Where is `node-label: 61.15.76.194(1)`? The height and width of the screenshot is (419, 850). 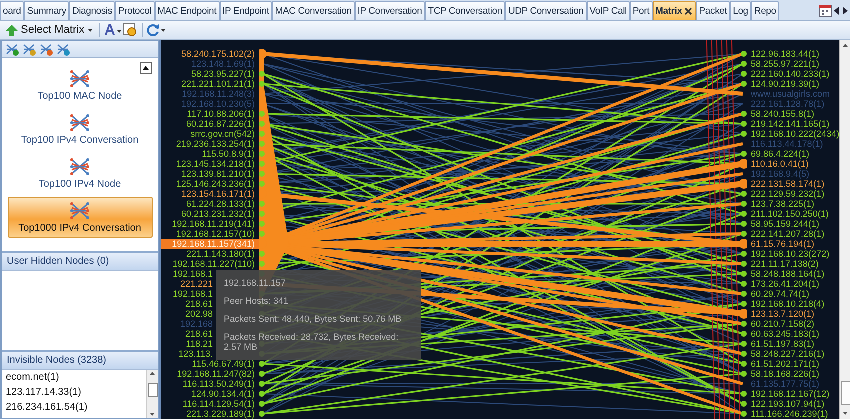
node-label: 61.15.76.194(1) is located at coordinates (793, 244).